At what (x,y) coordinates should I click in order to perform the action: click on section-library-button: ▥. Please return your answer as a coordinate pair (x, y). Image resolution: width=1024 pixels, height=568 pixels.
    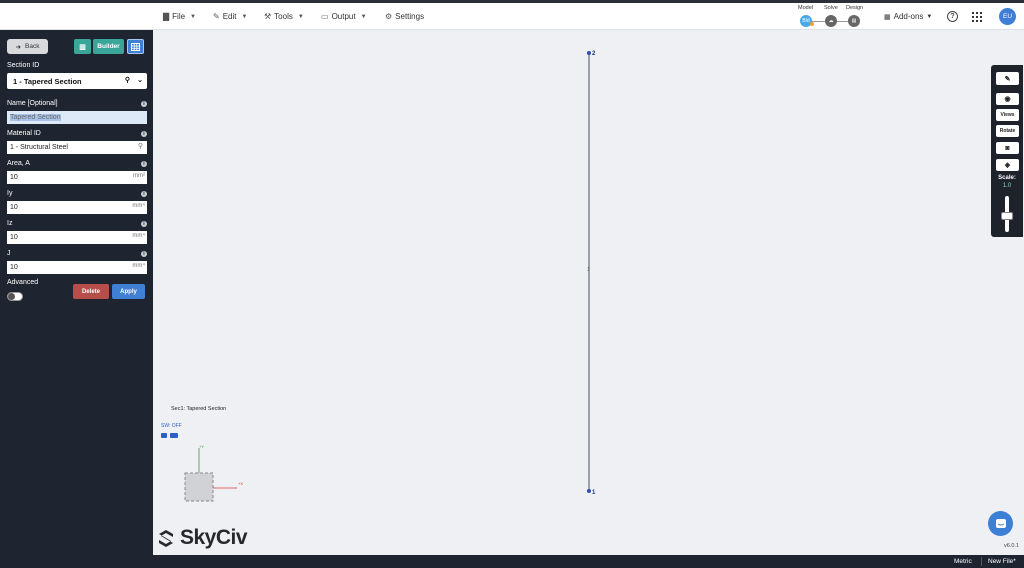
    Looking at the image, I should click on (82, 46).